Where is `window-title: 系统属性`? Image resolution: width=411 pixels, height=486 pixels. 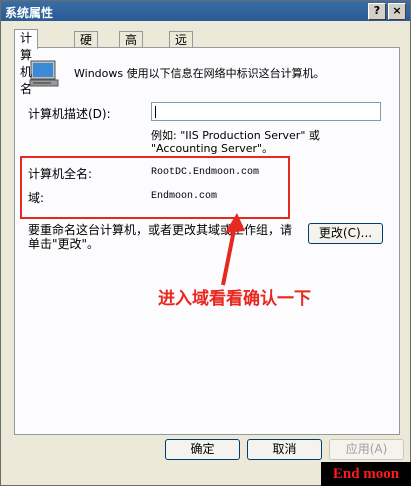
window-title: 系统属性 is located at coordinates (29, 13).